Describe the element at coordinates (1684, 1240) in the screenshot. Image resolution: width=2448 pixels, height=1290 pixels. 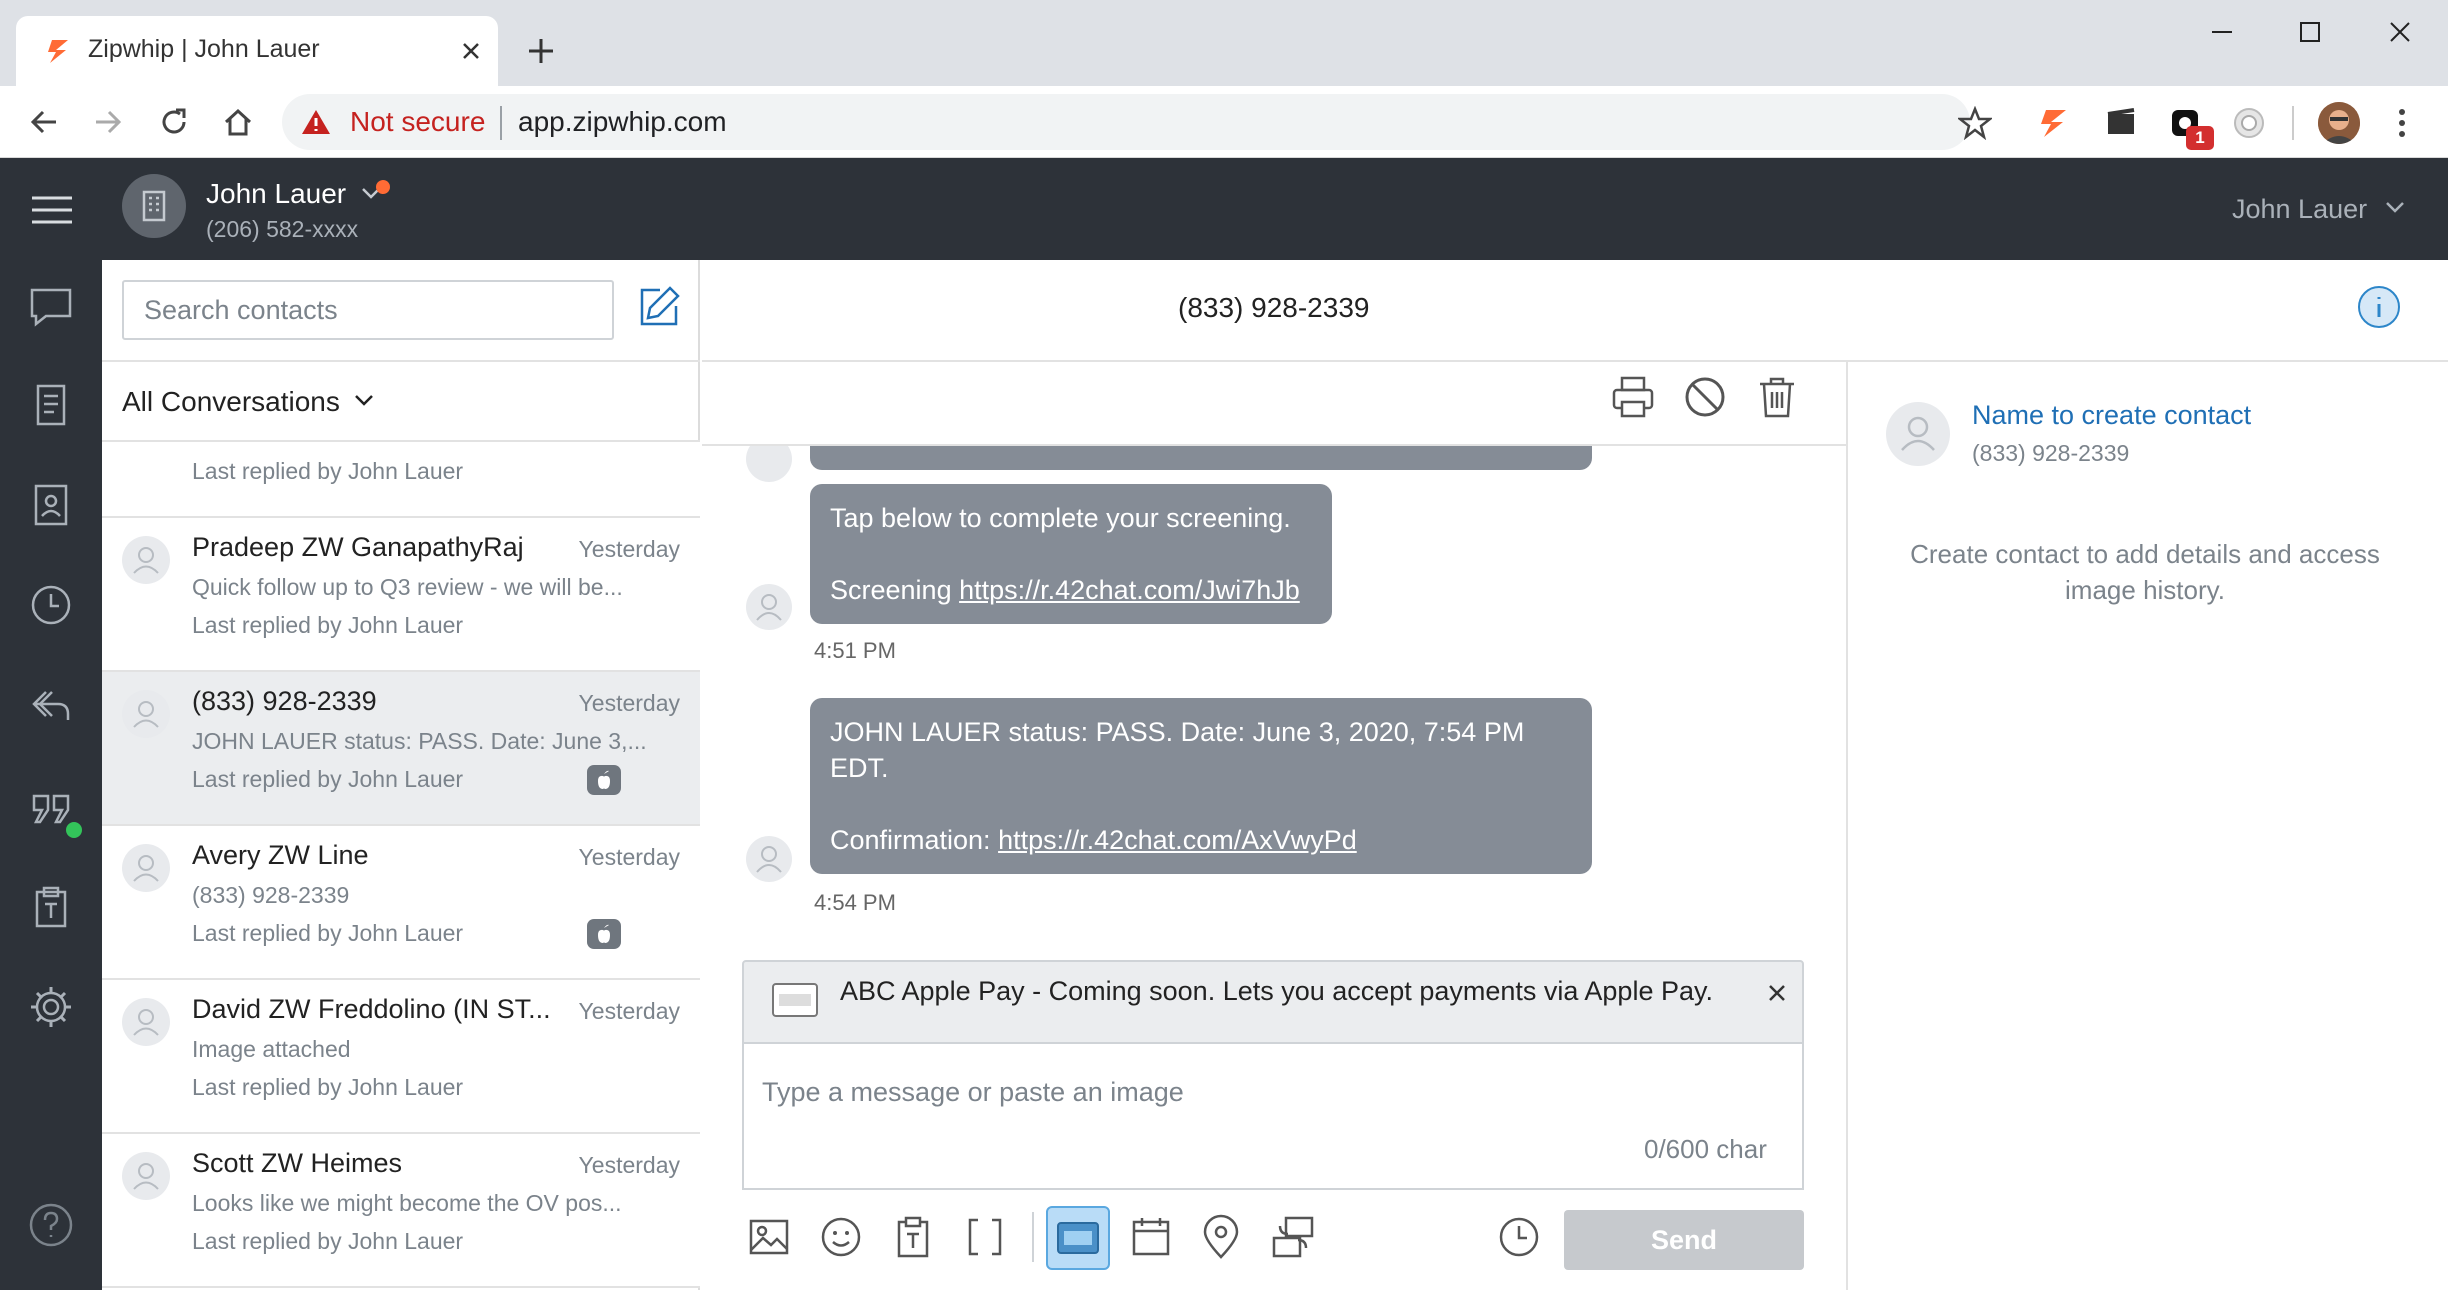
I see `send-button: Send` at that location.